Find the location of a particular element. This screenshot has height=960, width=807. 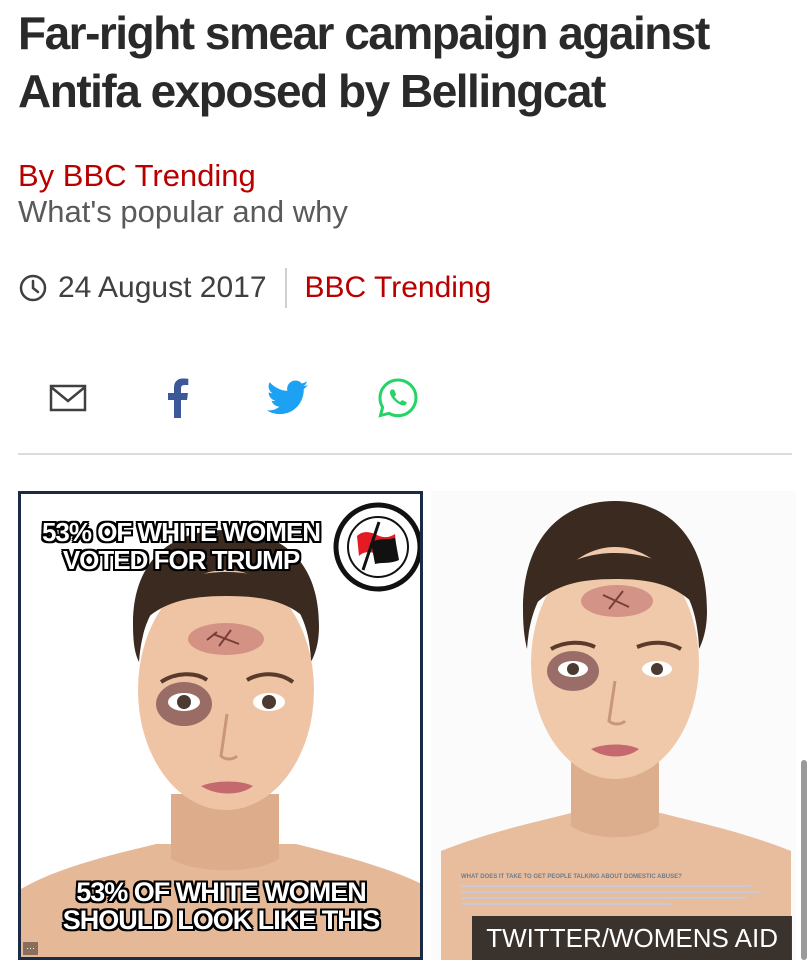

share-email-button is located at coordinates (68, 398).